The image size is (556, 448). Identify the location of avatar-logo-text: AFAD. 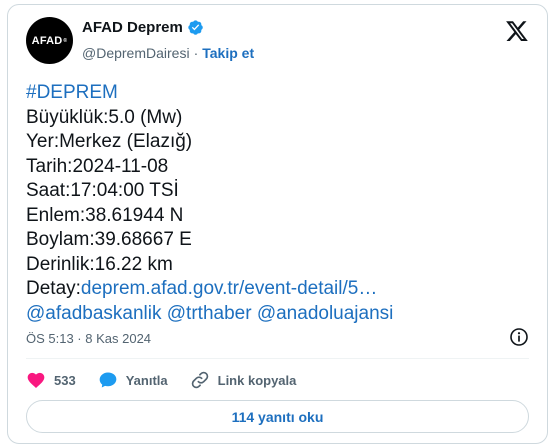
(47, 40).